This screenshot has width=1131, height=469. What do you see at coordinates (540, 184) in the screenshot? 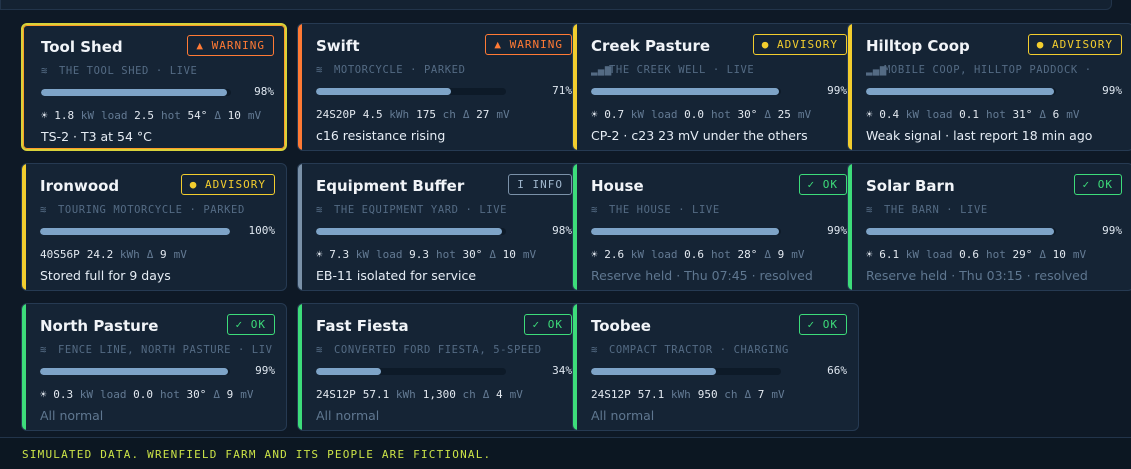
I see `status-badge: I INFO` at bounding box center [540, 184].